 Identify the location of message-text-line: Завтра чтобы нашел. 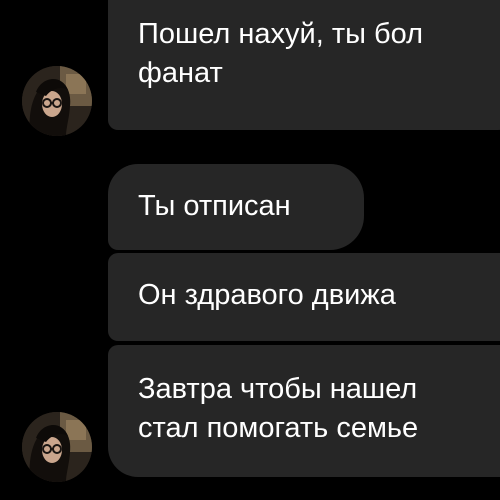
(278, 389).